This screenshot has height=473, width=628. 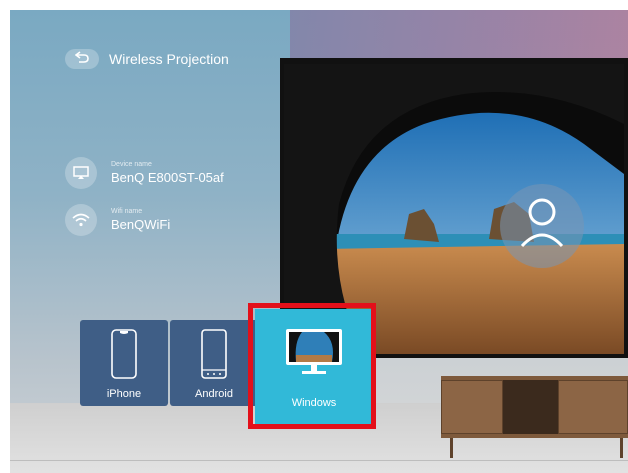 I want to click on wifi-name-label: Wifi name, so click(x=127, y=211).